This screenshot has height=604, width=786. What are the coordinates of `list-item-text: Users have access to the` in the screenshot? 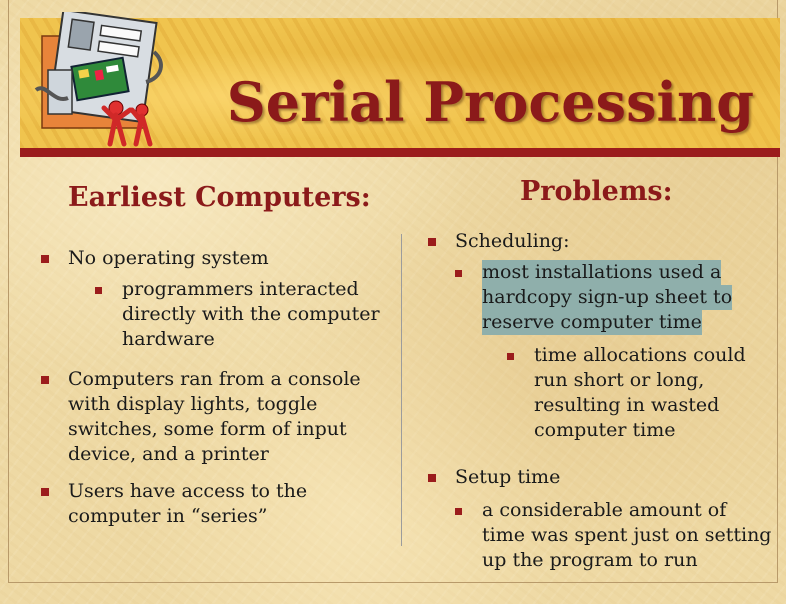 It's located at (188, 491).